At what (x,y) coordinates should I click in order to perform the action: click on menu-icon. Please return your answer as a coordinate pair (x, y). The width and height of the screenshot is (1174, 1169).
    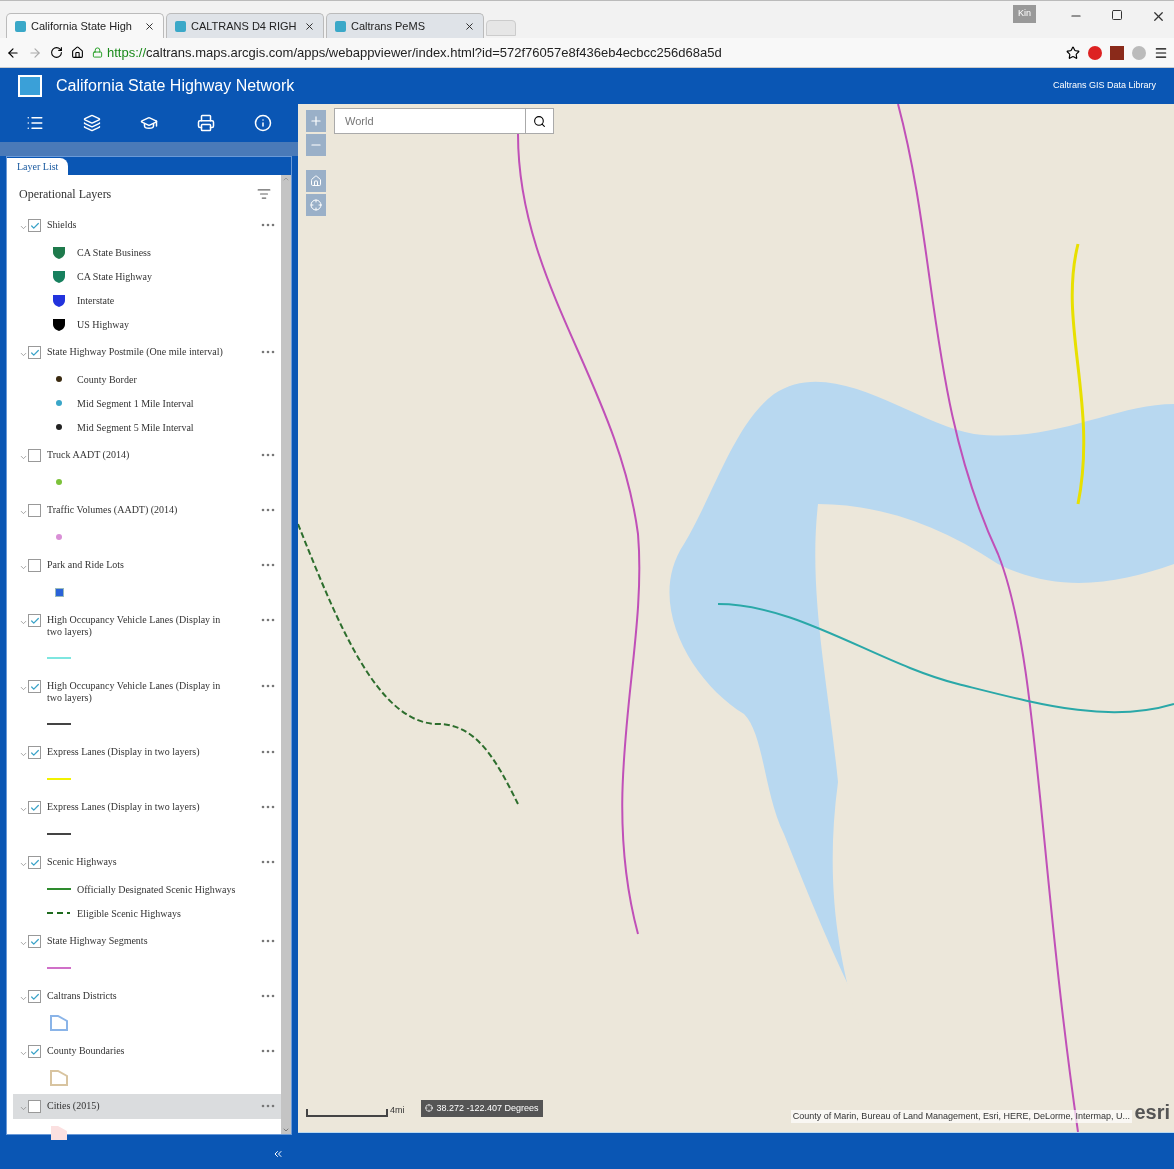
    Looking at the image, I should click on (1161, 52).